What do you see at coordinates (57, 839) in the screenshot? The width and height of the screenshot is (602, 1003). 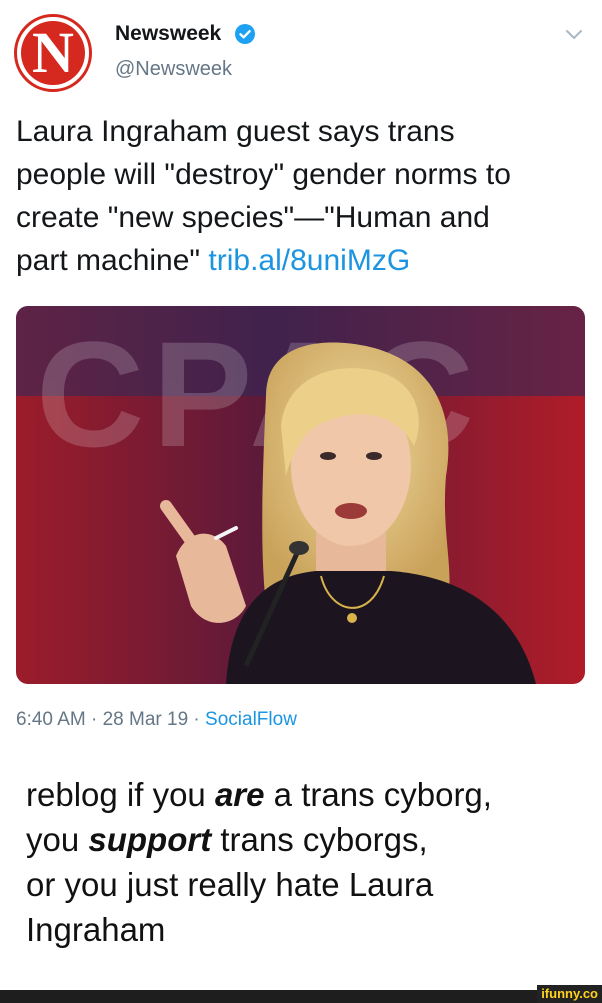 I see `caption-segment: you` at bounding box center [57, 839].